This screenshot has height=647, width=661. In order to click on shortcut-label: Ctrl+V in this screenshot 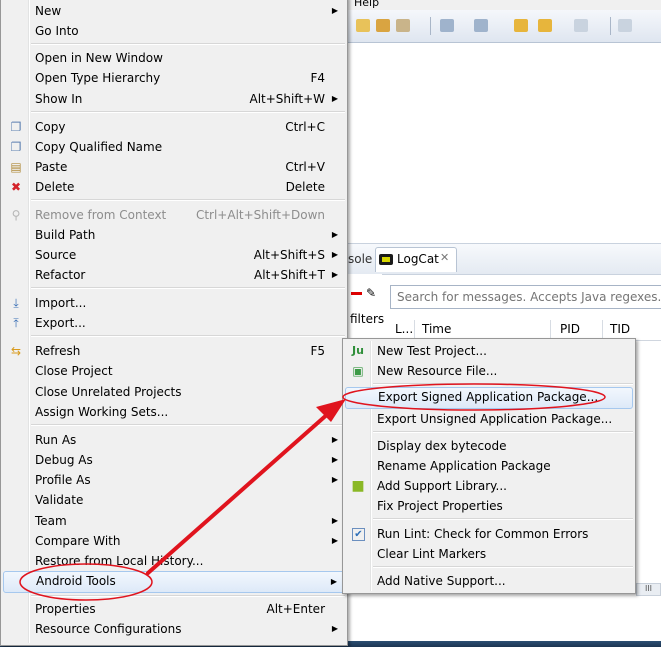, I will do `click(305, 167)`.